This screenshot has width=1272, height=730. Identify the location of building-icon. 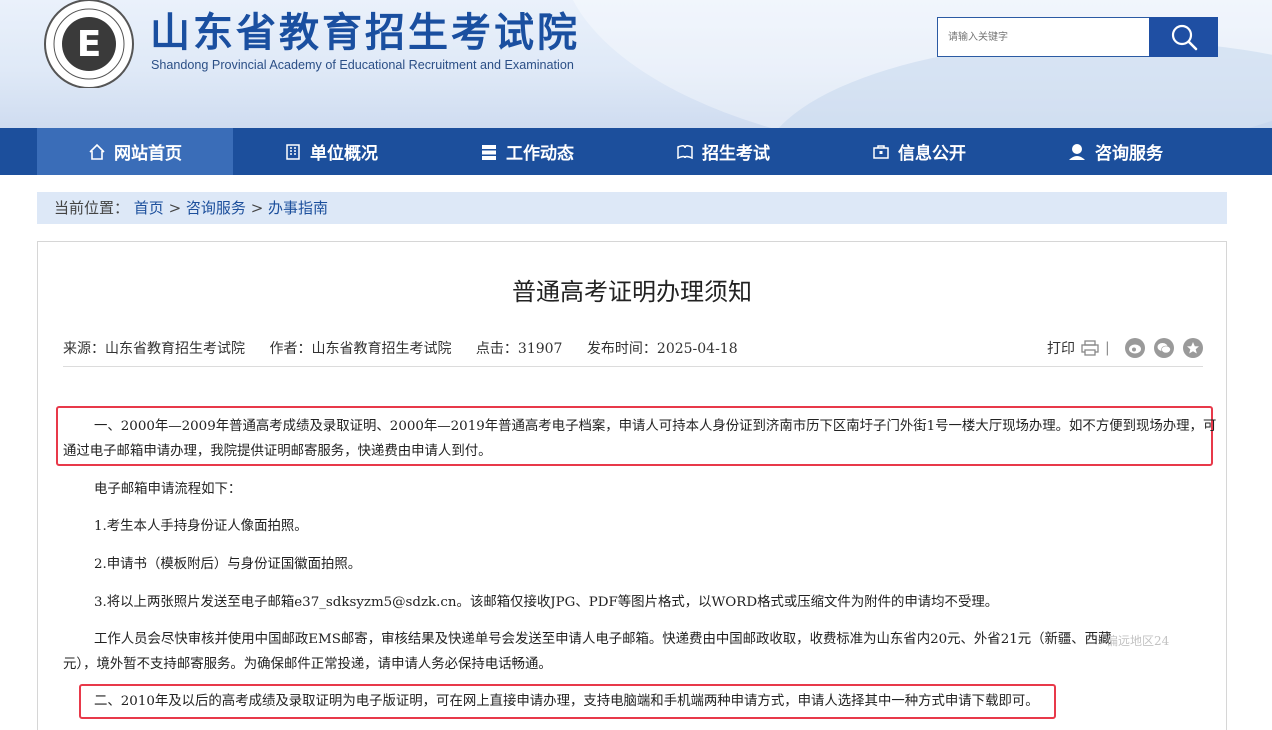
(293, 151).